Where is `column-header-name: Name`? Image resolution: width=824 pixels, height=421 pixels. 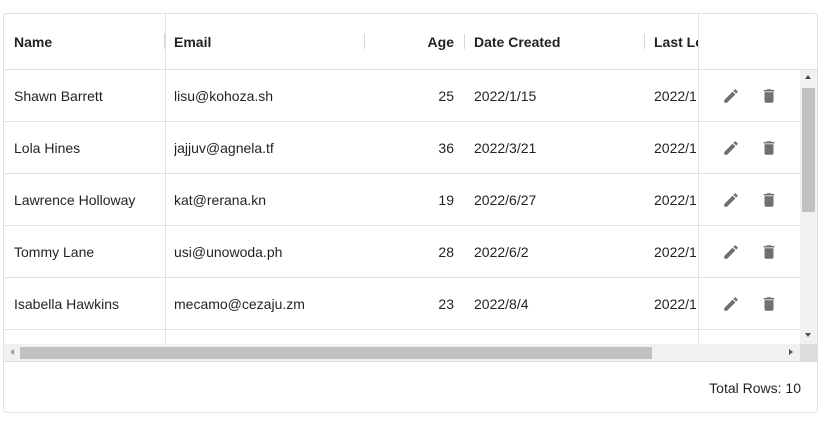 column-header-name: Name is located at coordinates (89, 41).